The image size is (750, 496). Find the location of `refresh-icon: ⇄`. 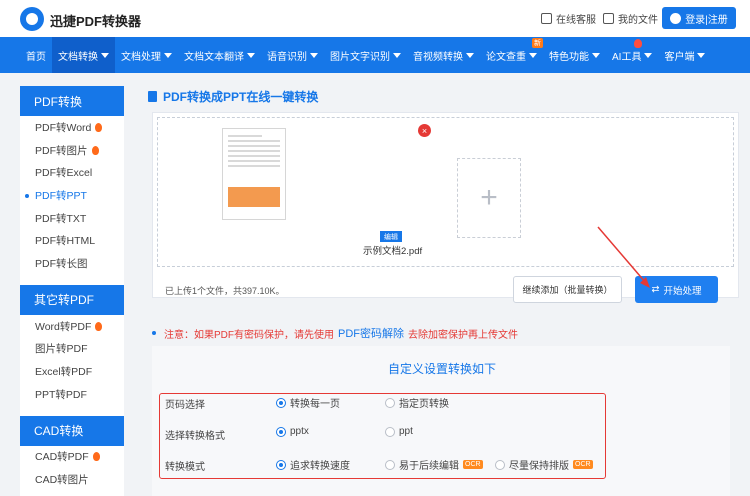

refresh-icon: ⇄ is located at coordinates (655, 289).